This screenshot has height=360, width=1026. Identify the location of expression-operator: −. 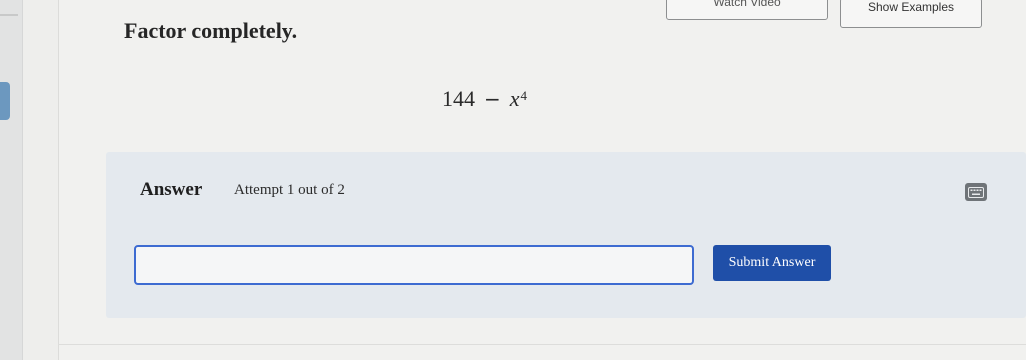
(492, 99).